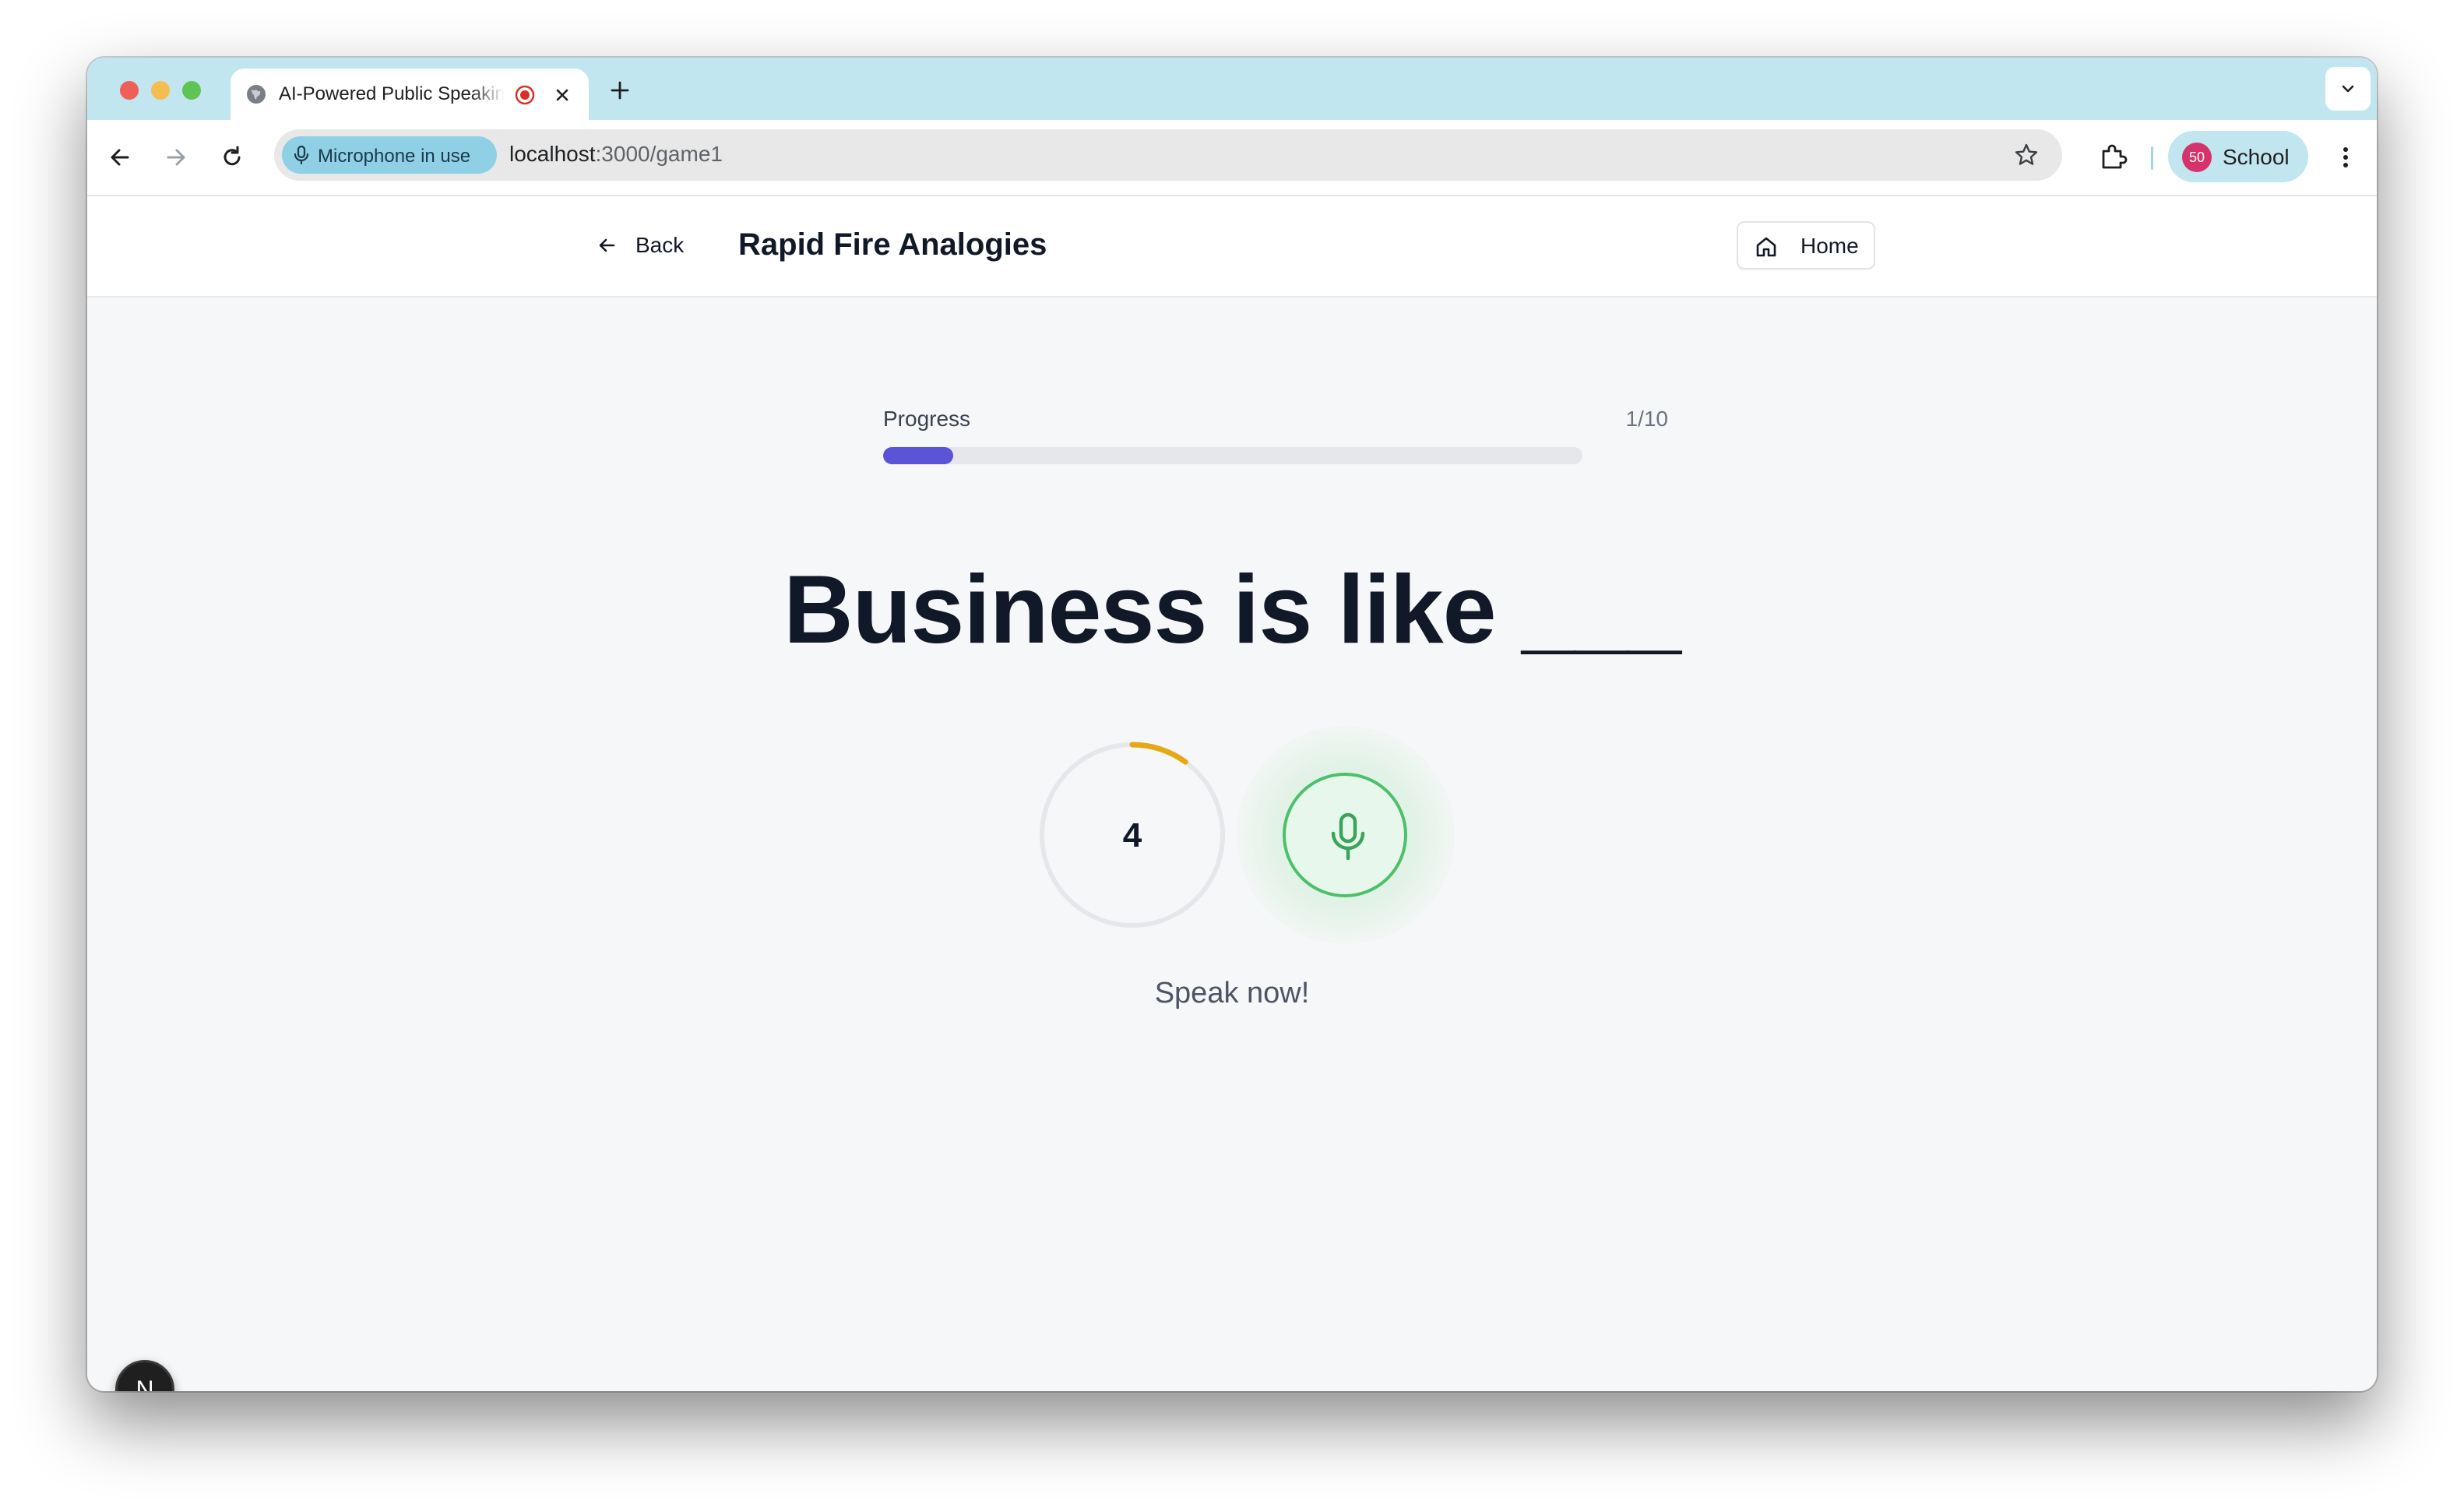 Image resolution: width=2464 pixels, height=1508 pixels. Describe the element at coordinates (1232, 89) in the screenshot. I see `tab-strip: AI-Powered Public Speaking` at that location.